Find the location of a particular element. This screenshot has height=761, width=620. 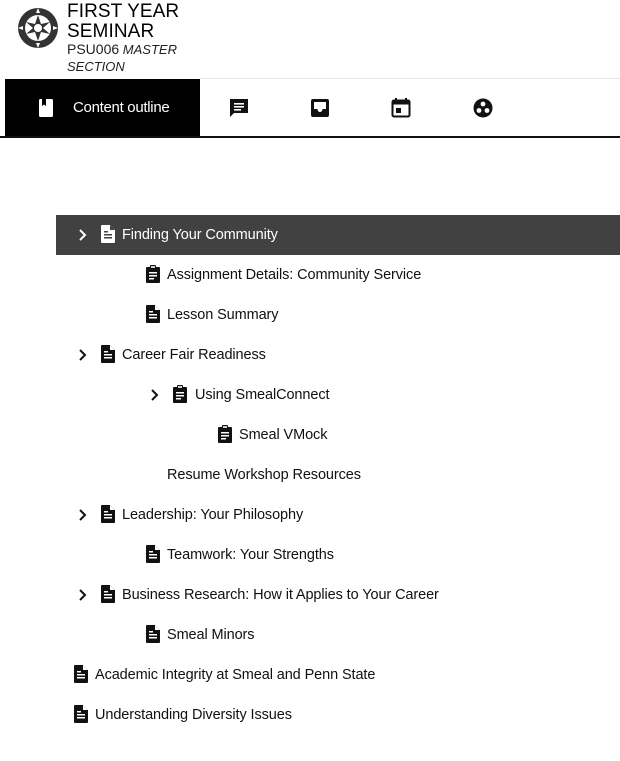

outline-item-understanding-diversity: Understanding Diversity Issues is located at coordinates (310, 715).